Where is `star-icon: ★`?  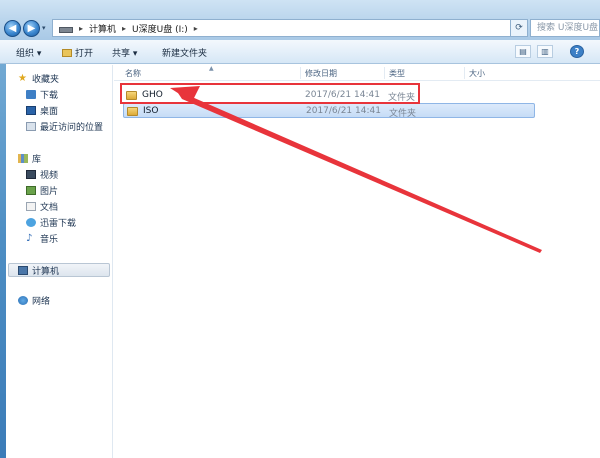 star-icon: ★ is located at coordinates (22, 78).